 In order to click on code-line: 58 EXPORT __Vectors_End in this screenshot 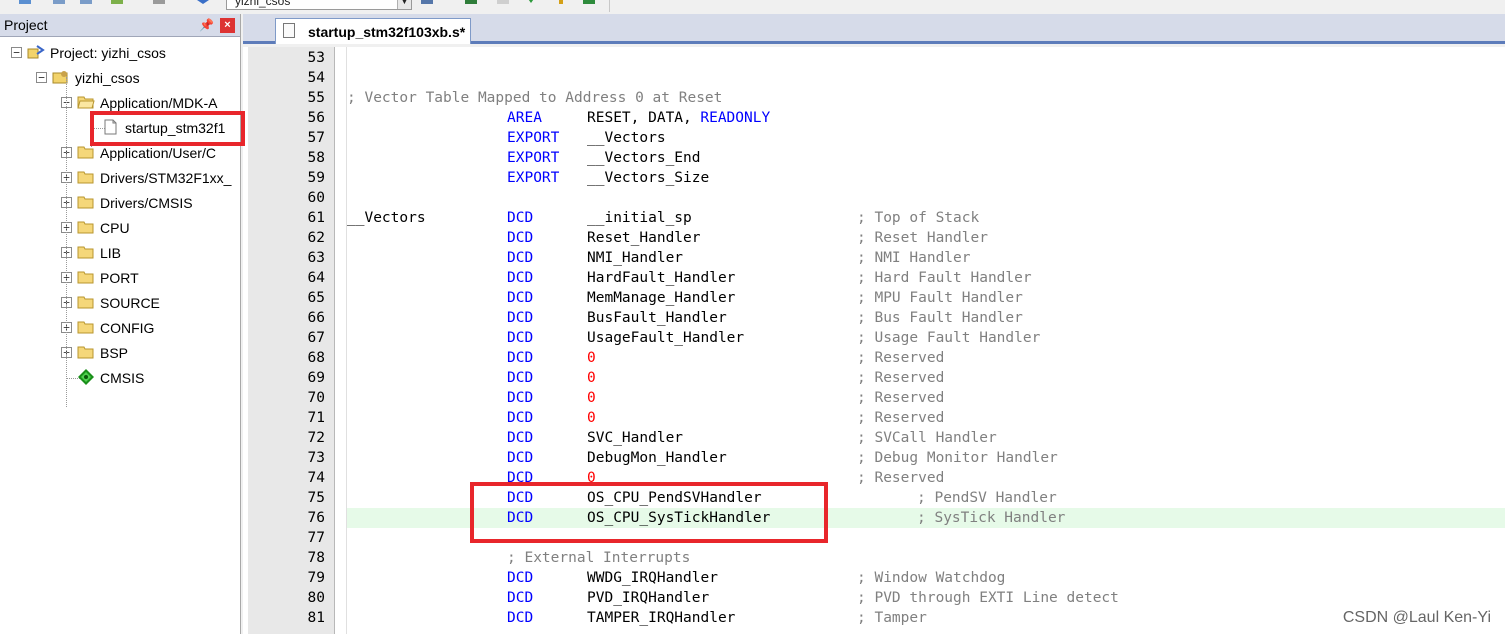, I will do `click(874, 158)`.